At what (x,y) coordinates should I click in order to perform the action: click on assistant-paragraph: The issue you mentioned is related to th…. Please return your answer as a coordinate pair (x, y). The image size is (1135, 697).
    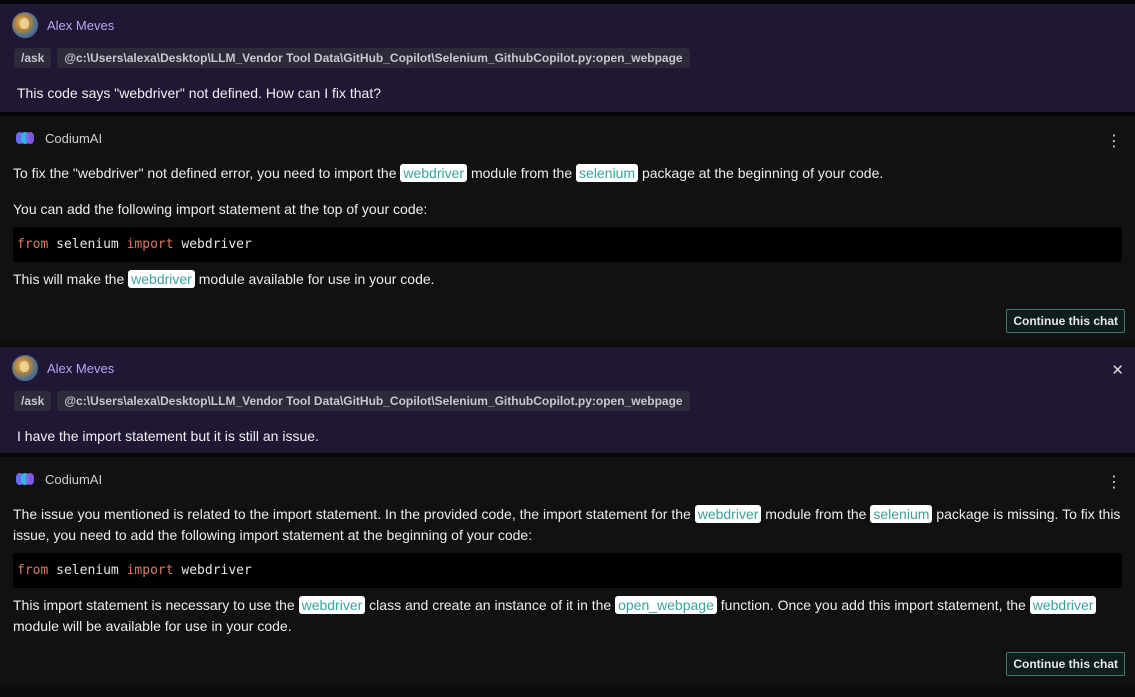
    Looking at the image, I should click on (567, 524).